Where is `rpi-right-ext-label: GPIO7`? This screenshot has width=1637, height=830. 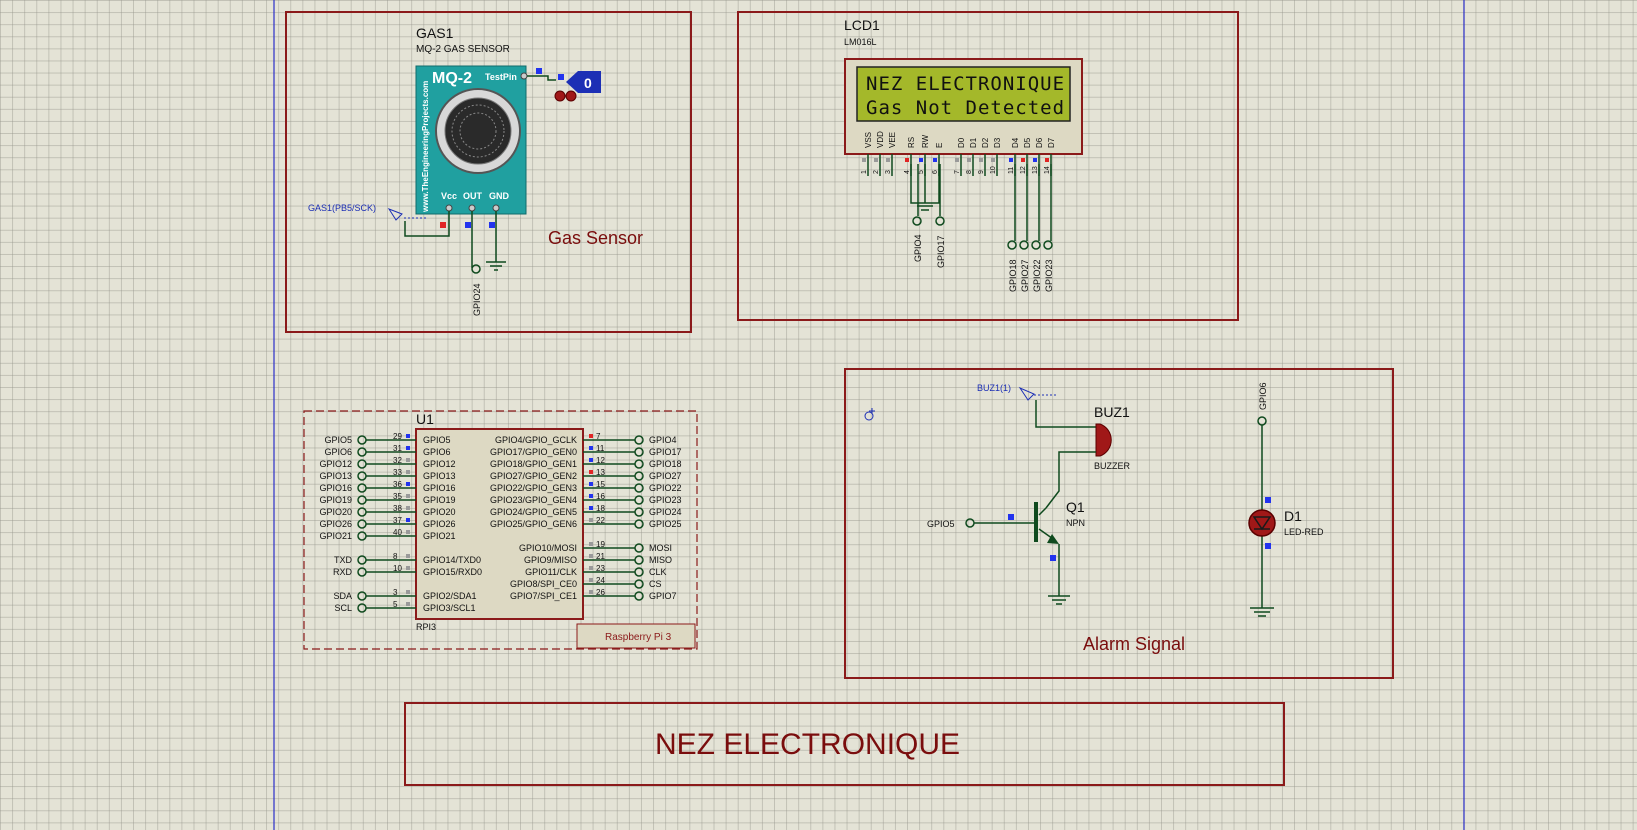
rpi-right-ext-label: GPIO7 is located at coordinates (663, 596).